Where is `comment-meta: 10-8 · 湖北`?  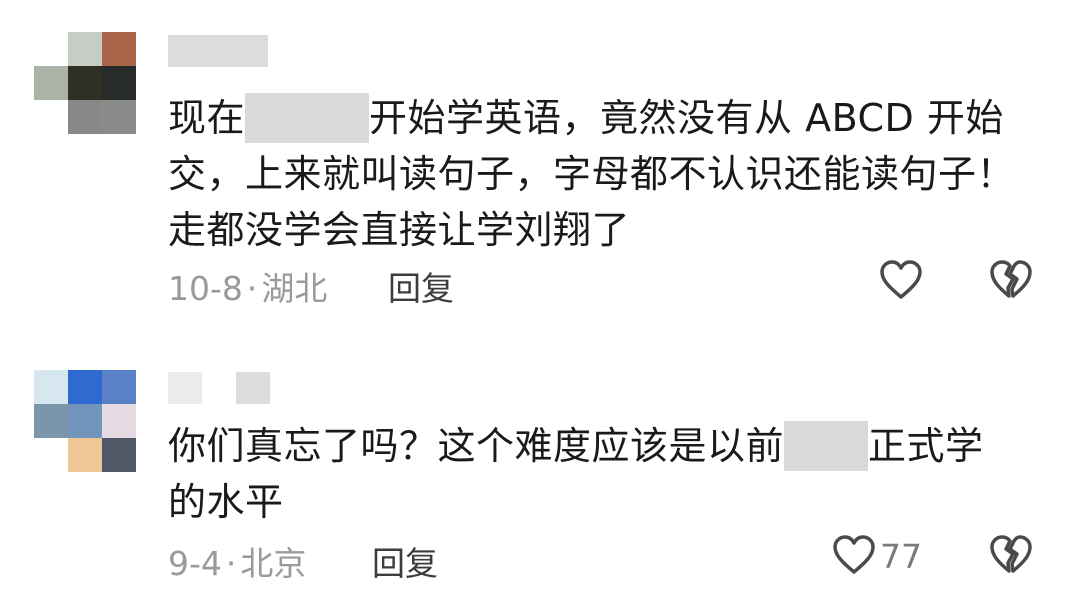
comment-meta: 10-8 · 湖北 is located at coordinates (247, 286).